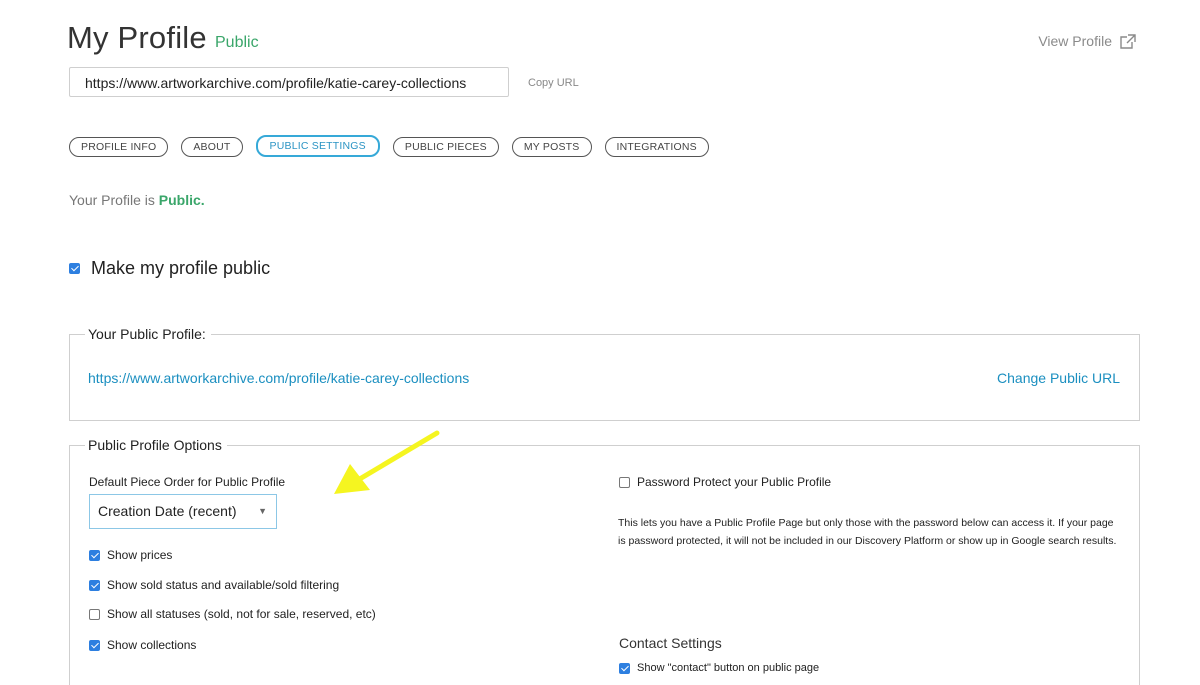 This screenshot has width=1200, height=685. I want to click on password-protect-row: Password Protect your Public Profile, so click(725, 482).